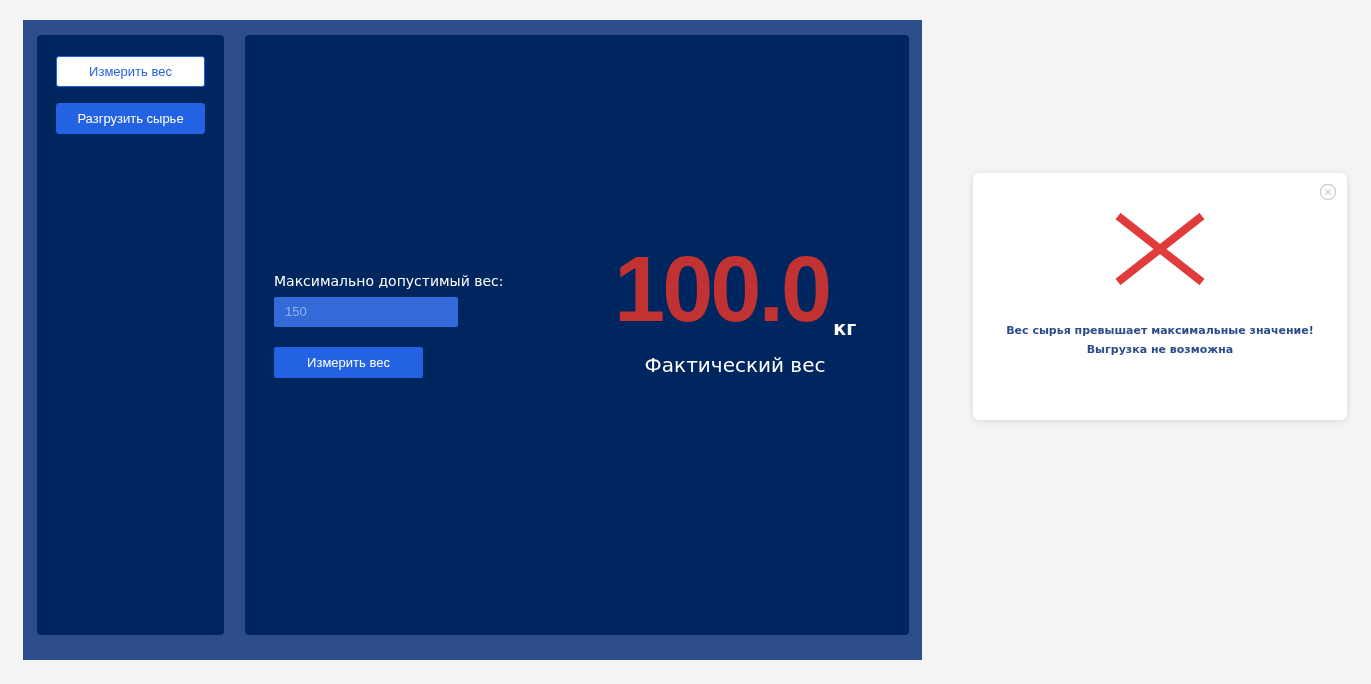  I want to click on field-label: Максимально допустимый вес:, so click(389, 280).